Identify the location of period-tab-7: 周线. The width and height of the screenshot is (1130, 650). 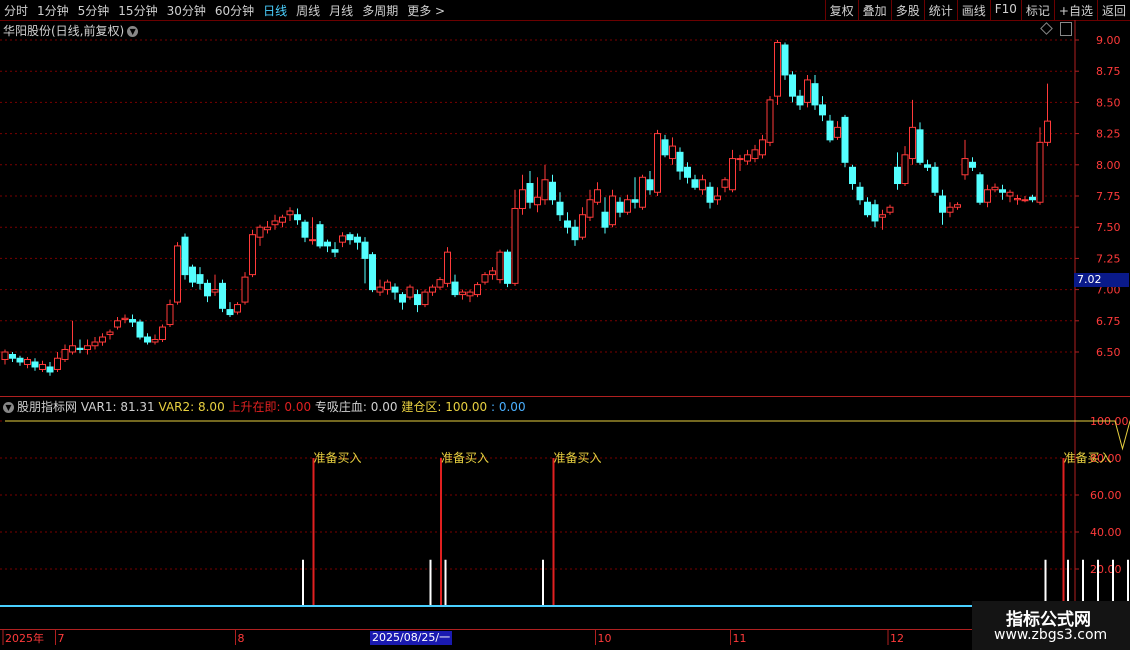
(308, 10).